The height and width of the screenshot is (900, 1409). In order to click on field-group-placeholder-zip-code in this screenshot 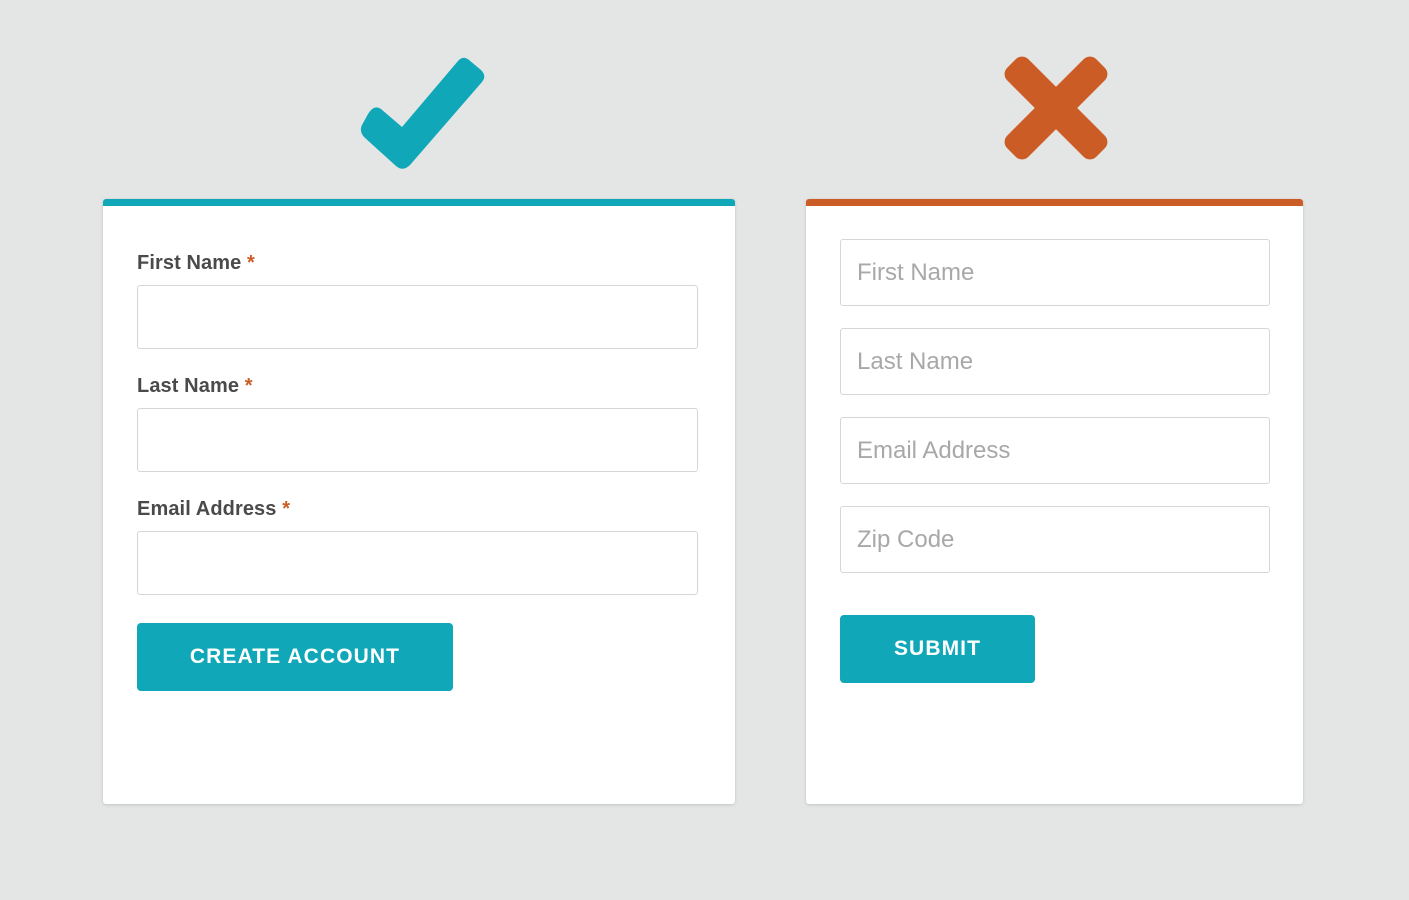, I will do `click(1055, 539)`.